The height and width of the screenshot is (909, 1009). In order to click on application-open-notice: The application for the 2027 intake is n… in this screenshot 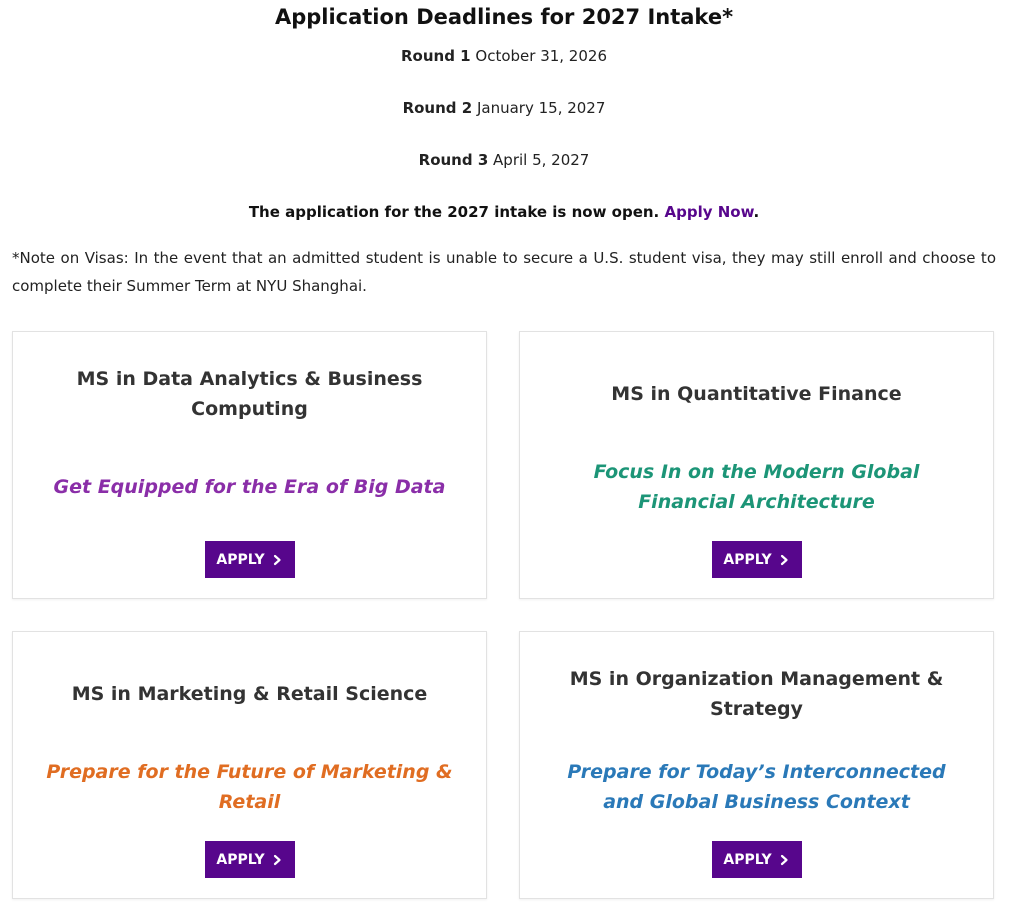, I will do `click(504, 212)`.